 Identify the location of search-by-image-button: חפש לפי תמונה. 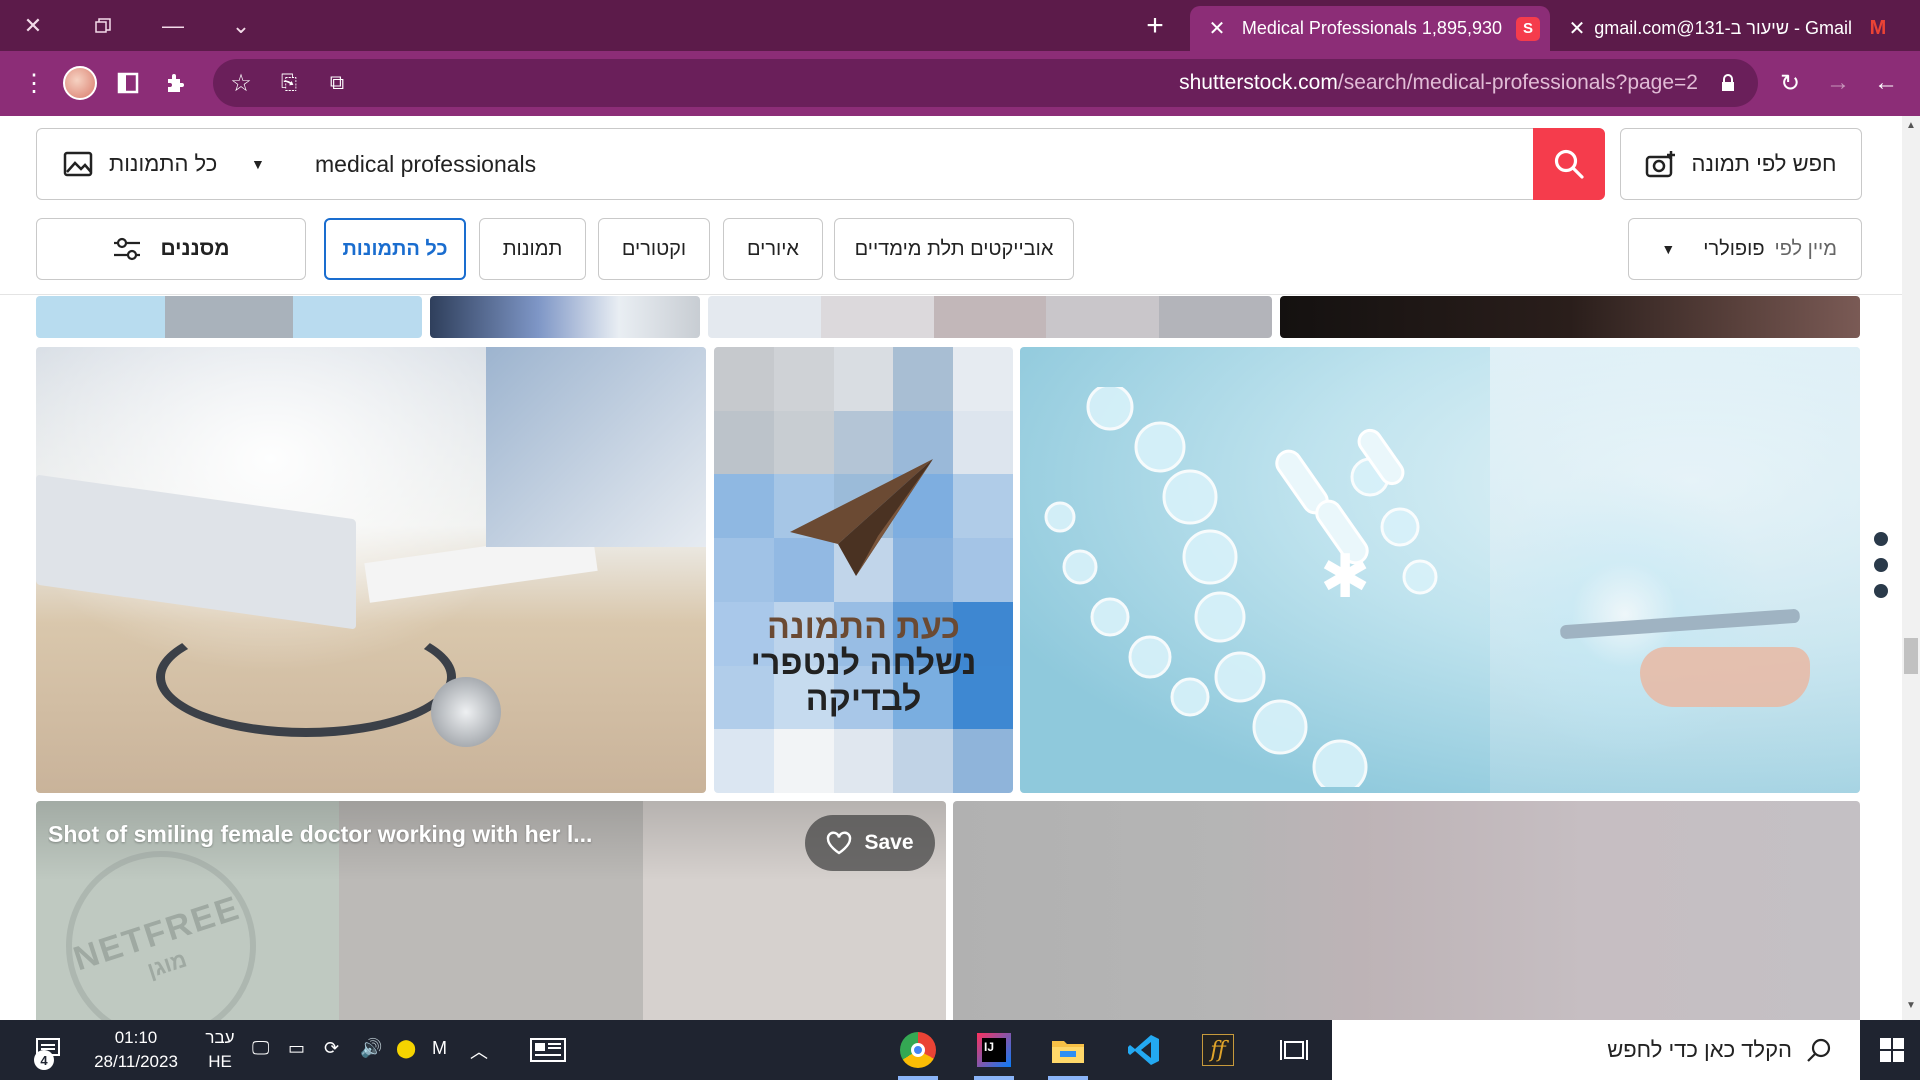
(1741, 164).